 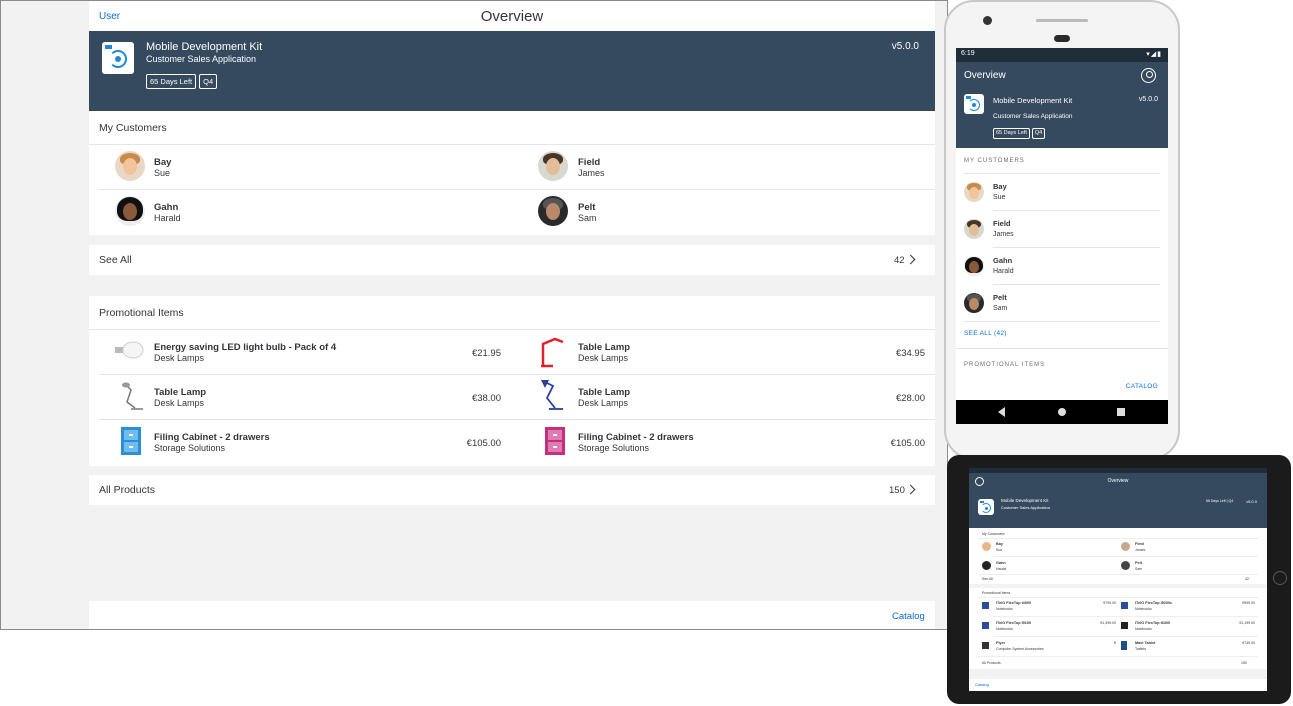 What do you see at coordinates (1220, 501) in the screenshot?
I see `header-badges: 65 Days Left | Q4` at bounding box center [1220, 501].